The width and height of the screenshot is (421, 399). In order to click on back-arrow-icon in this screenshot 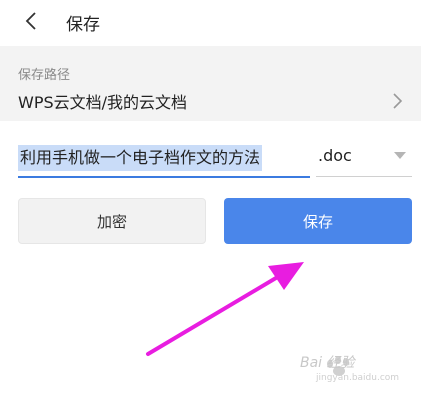, I will do `click(32, 21)`.